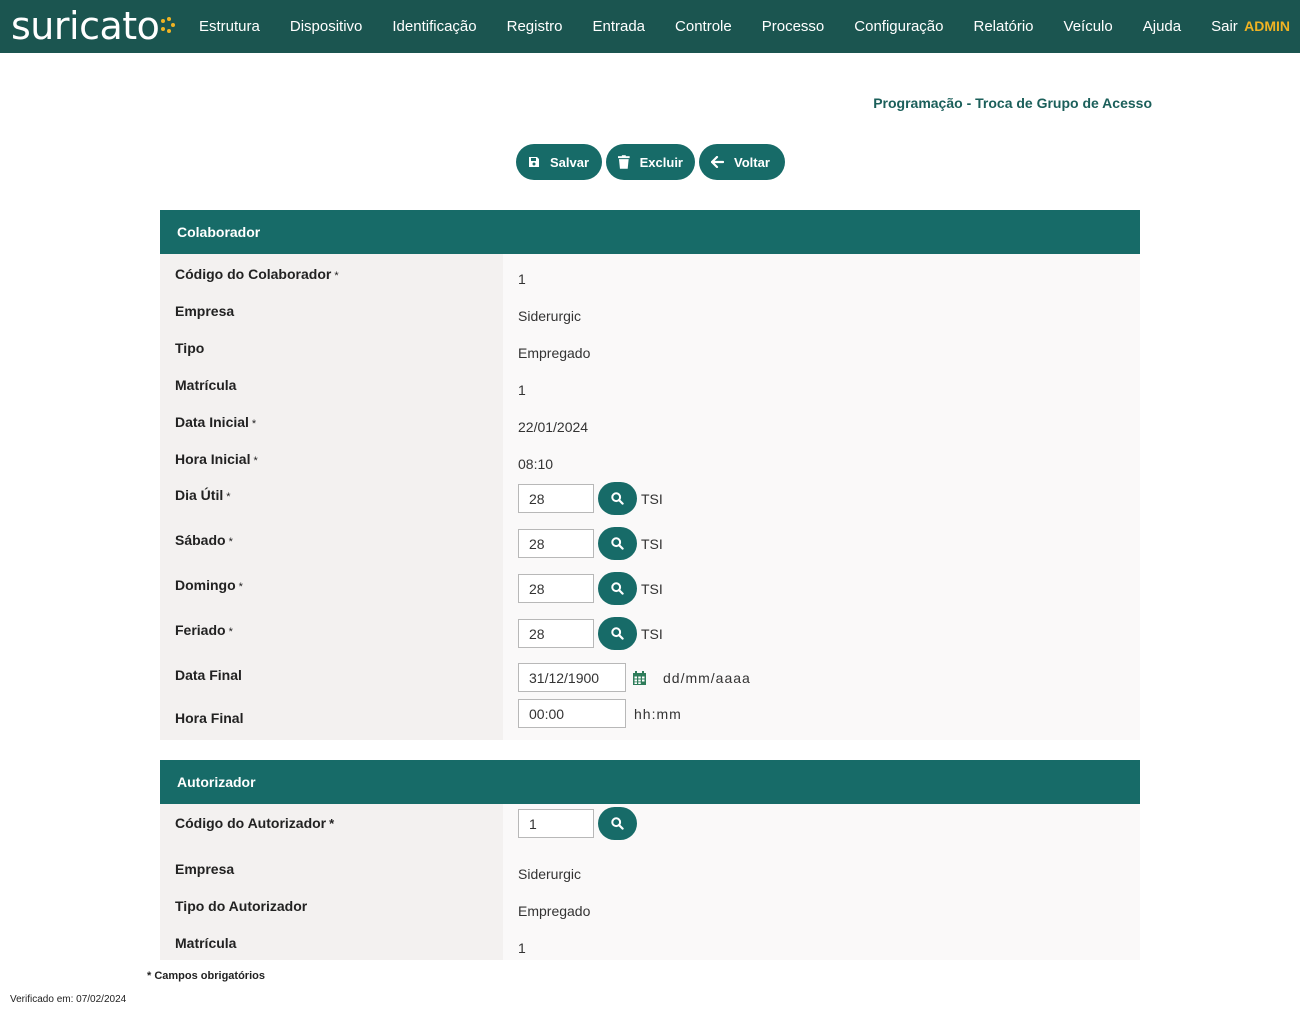  I want to click on delete-button-label: Excluir, so click(661, 162).